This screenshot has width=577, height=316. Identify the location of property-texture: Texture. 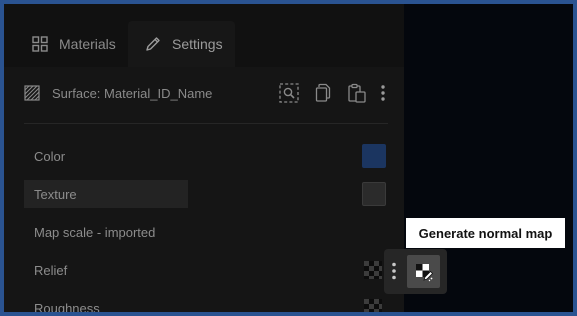
(106, 194).